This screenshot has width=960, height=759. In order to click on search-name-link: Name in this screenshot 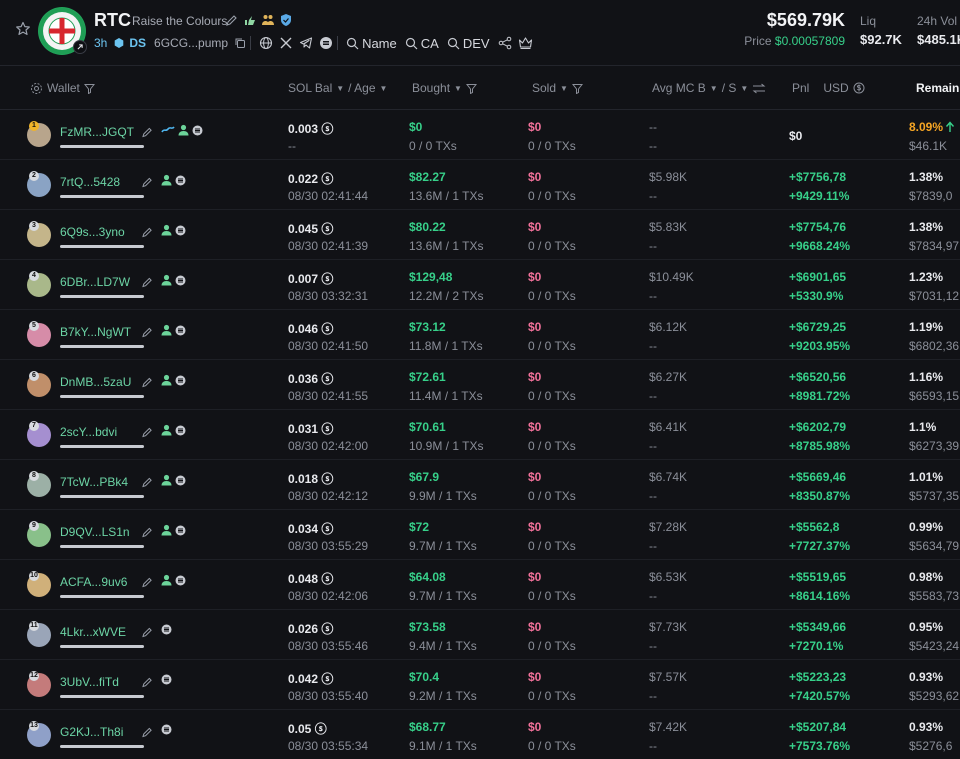, I will do `click(379, 43)`.